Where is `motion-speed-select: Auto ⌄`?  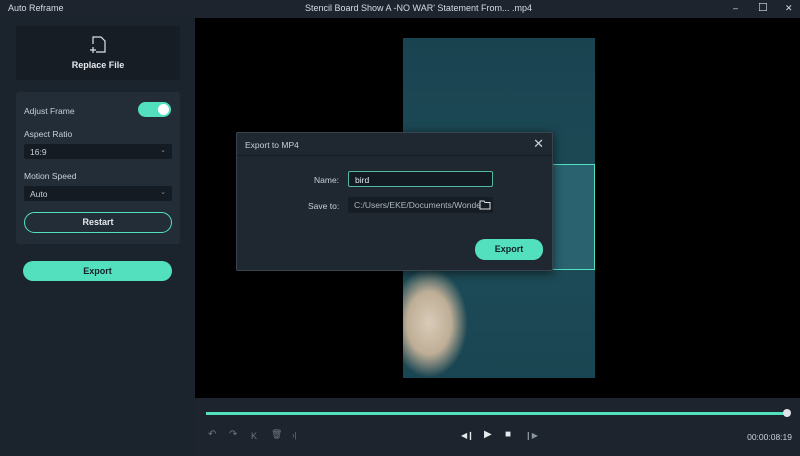
motion-speed-select: Auto ⌄ is located at coordinates (98, 193).